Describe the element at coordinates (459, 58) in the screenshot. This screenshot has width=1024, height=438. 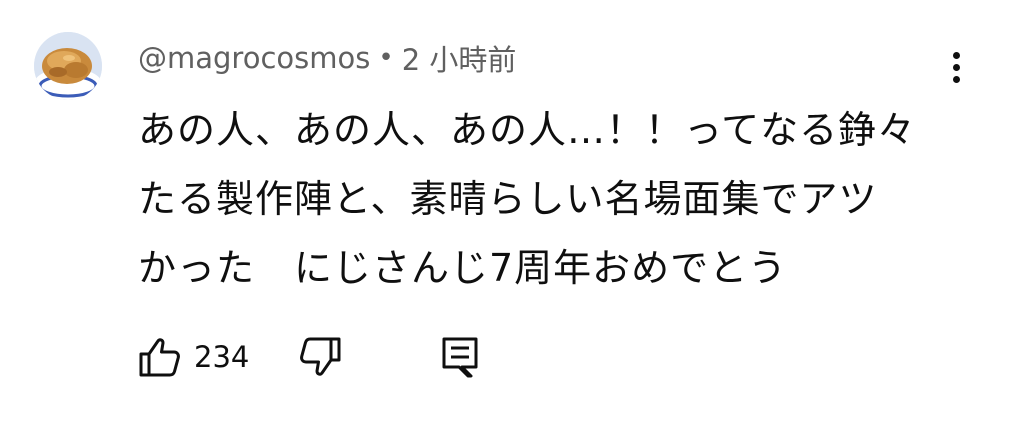
I see `comment-time: 2 小時前` at that location.